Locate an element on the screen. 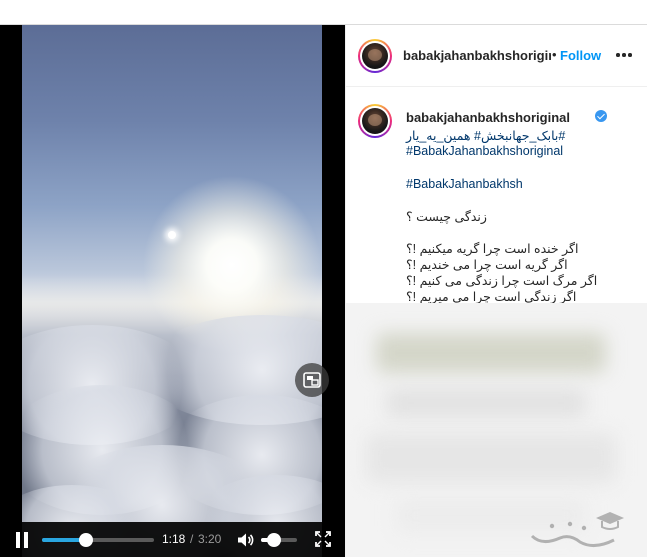 This screenshot has height=557, width=647. post-header: babakjahanbakhshorigir • Follow is located at coordinates (496, 56).